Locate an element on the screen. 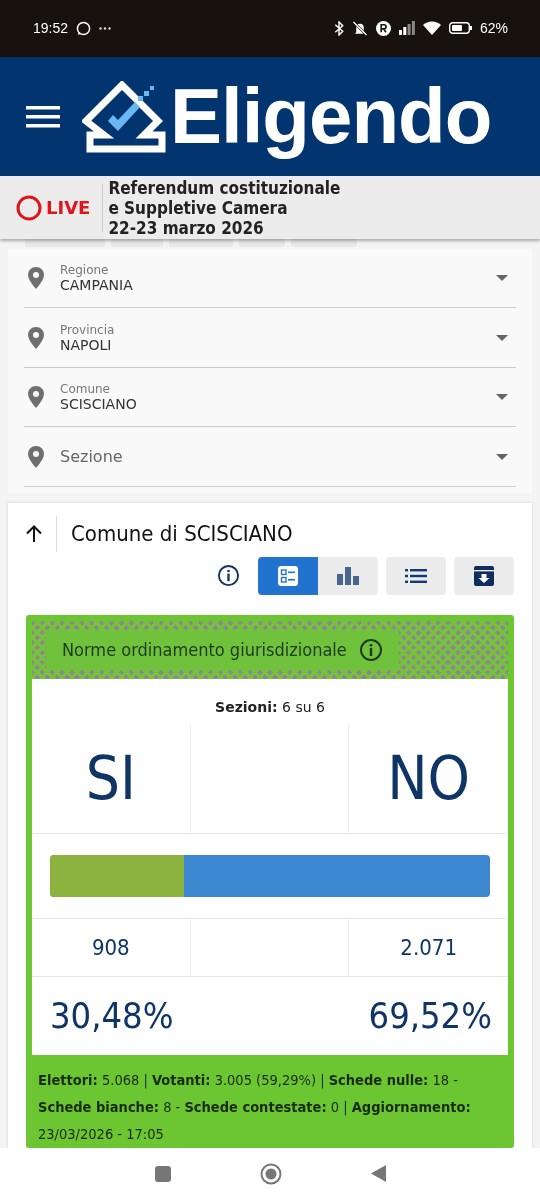 This screenshot has width=540, height=1200. option-label: SI is located at coordinates (110, 778).